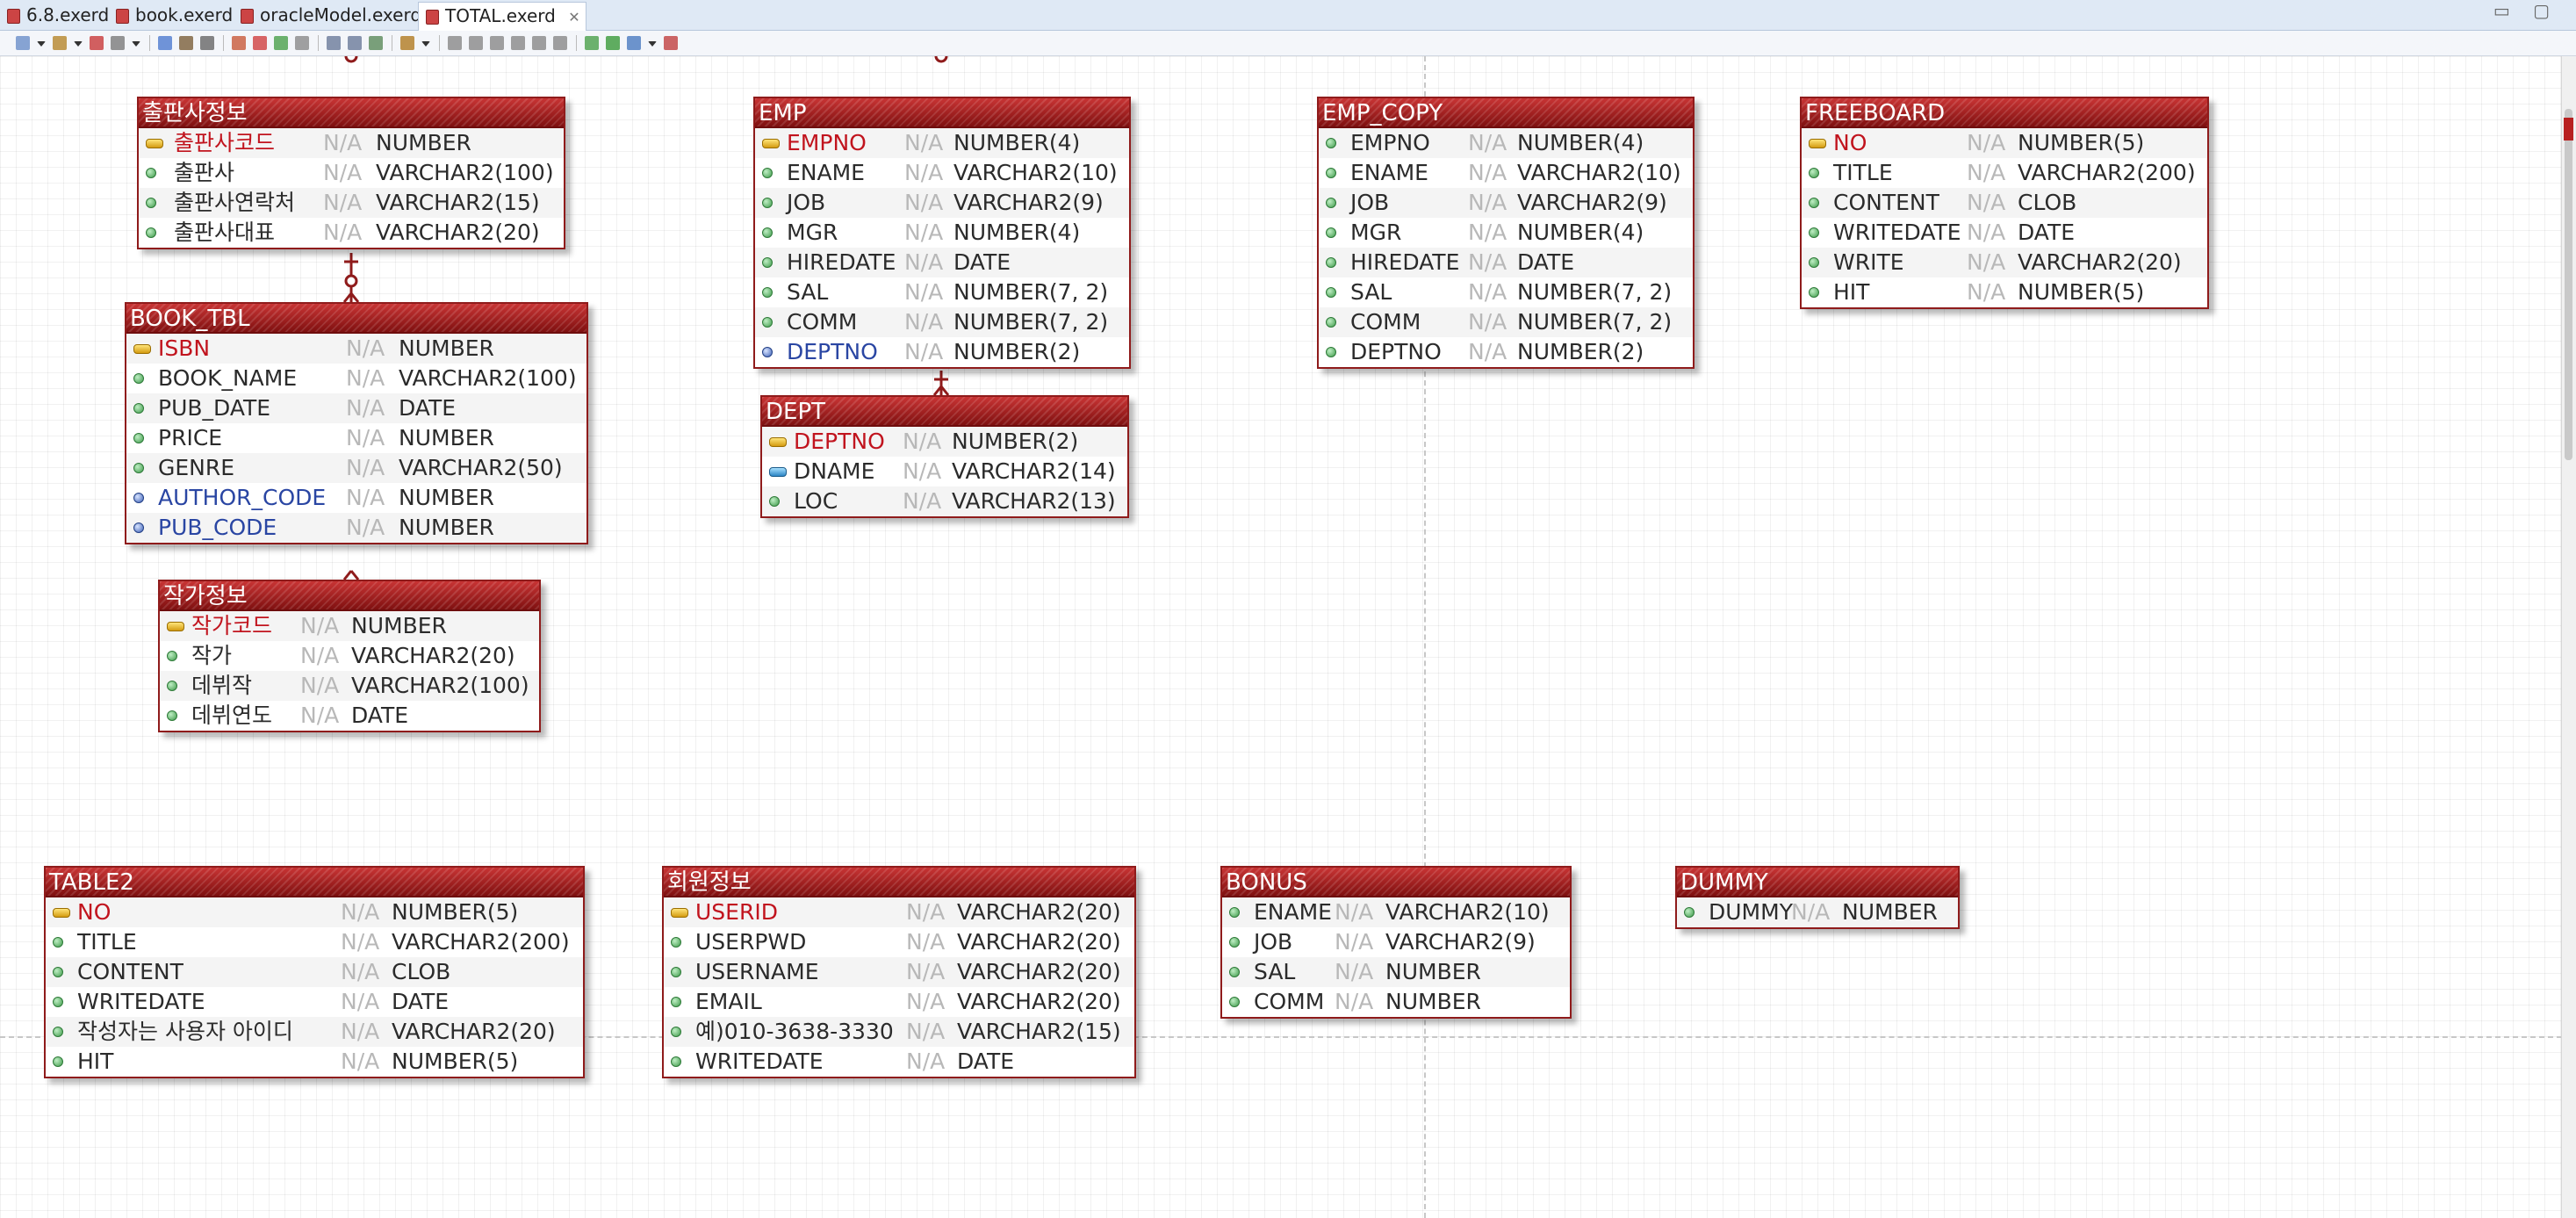  I want to click on column-row: WRITE N/A VARCHAR2(20), so click(2004, 262).